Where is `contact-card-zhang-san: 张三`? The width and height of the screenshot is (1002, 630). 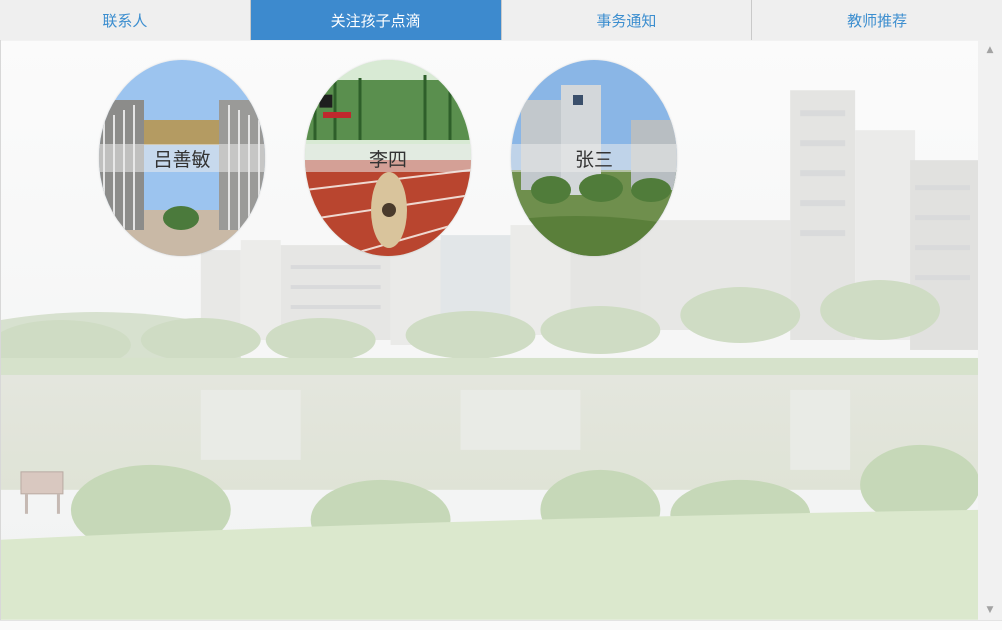 contact-card-zhang-san: 张三 is located at coordinates (594, 158).